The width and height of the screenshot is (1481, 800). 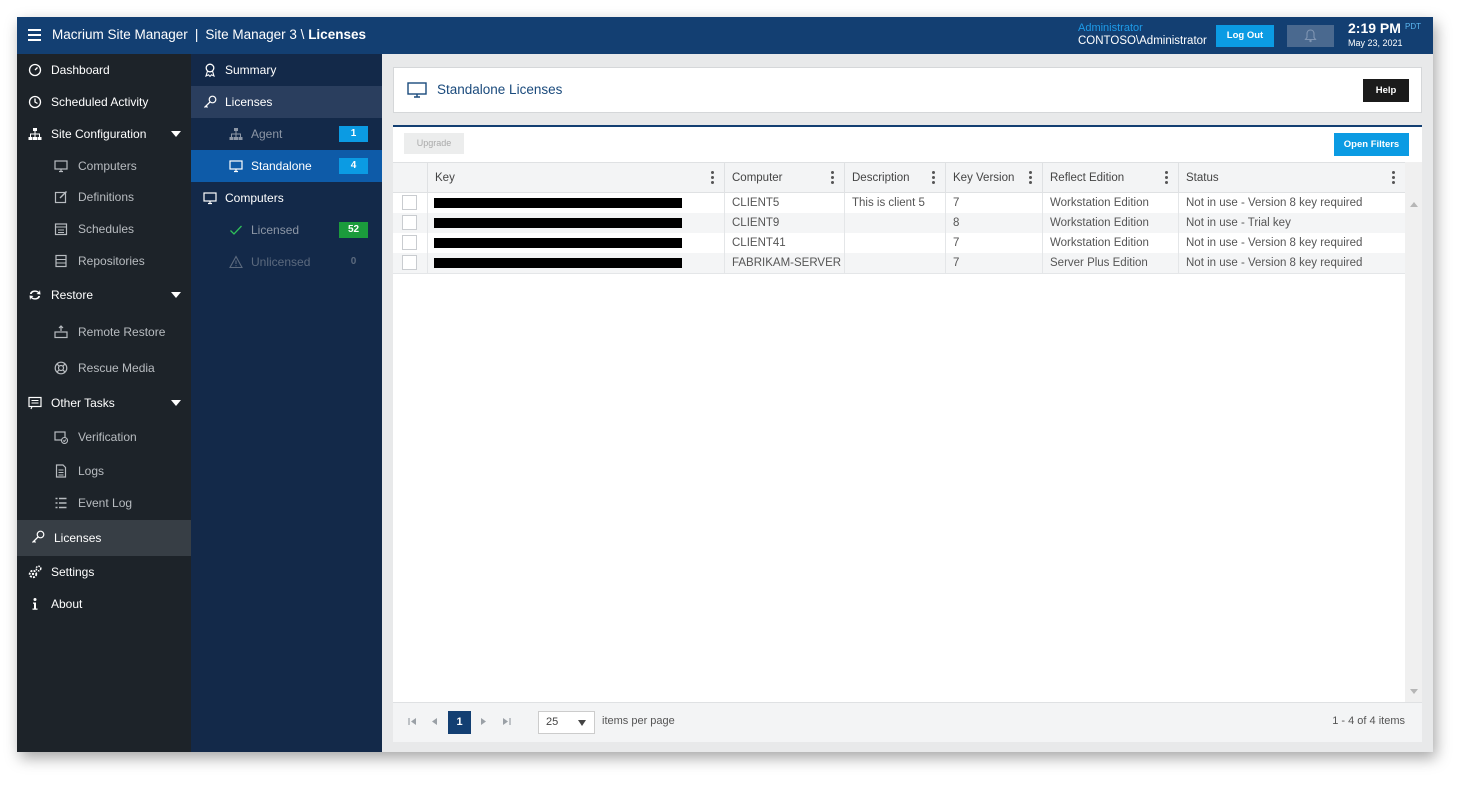 What do you see at coordinates (434, 143) in the screenshot?
I see `upgrade-button: Upgrade` at bounding box center [434, 143].